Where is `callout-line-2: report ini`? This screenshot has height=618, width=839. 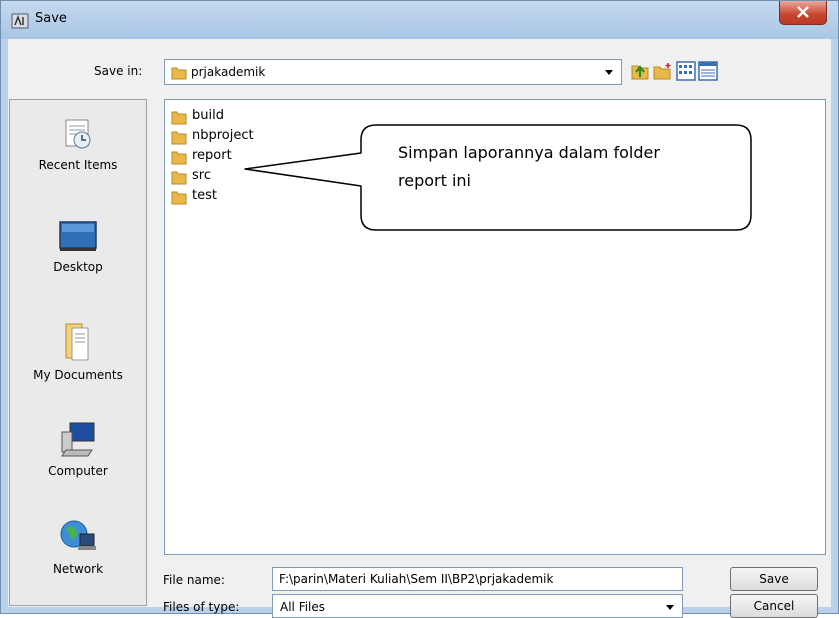 callout-line-2: report ini is located at coordinates (434, 180).